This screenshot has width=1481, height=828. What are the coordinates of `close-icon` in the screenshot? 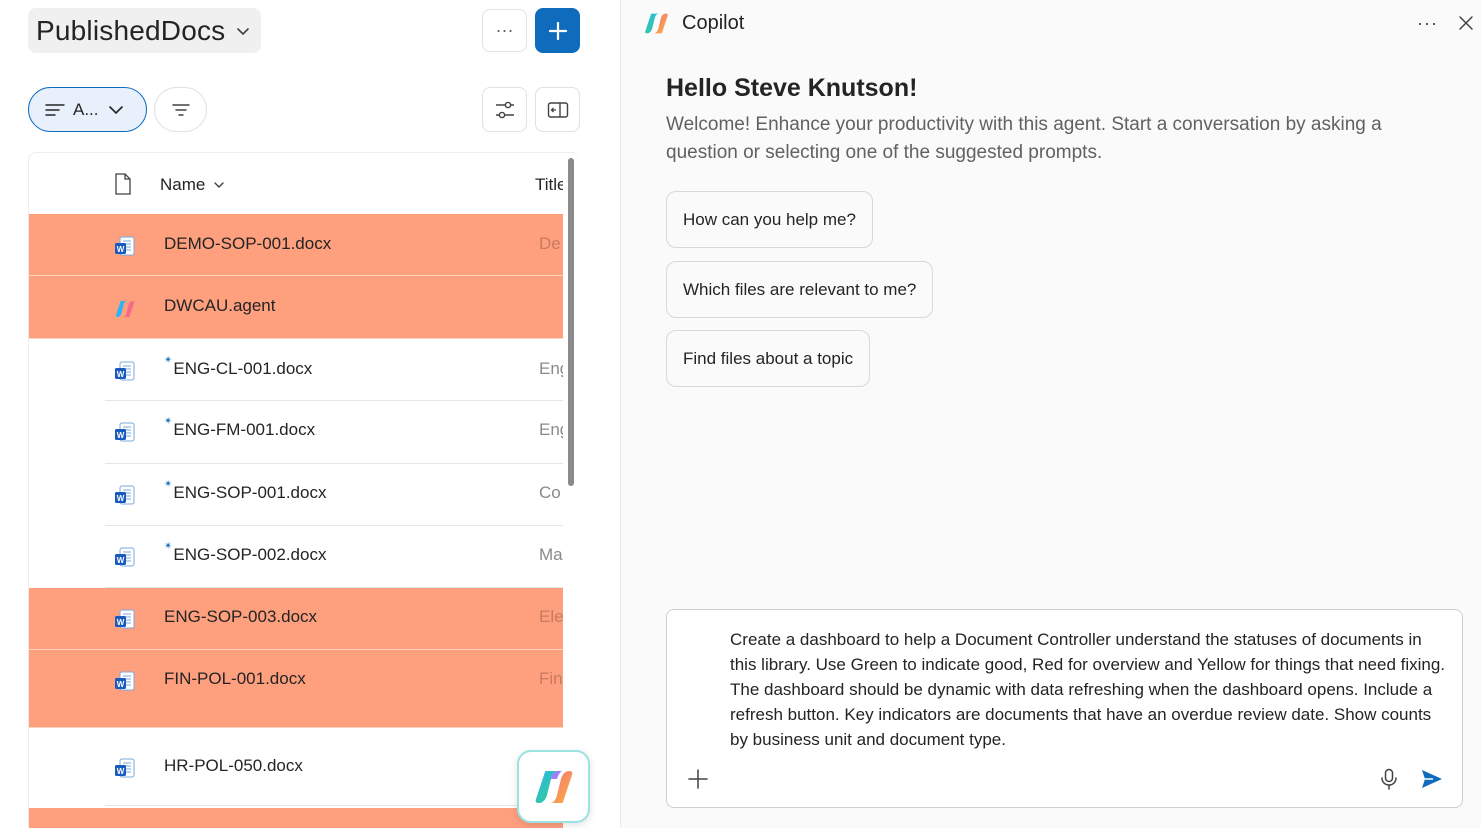 It's located at (1466, 23).